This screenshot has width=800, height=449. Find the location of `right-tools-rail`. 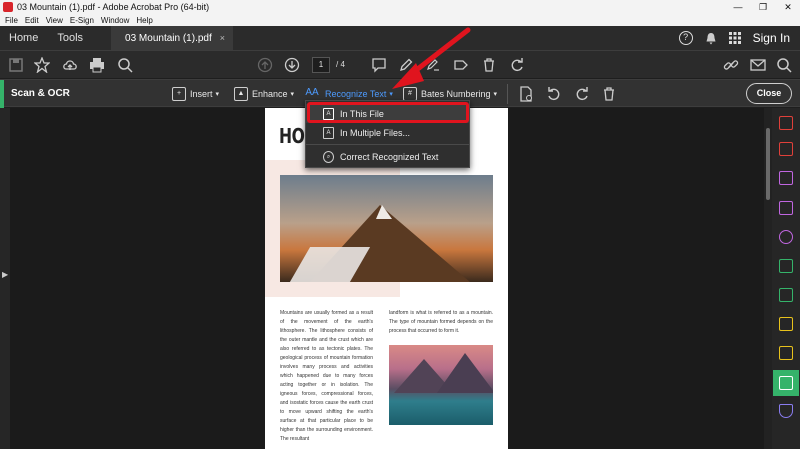

right-tools-rail is located at coordinates (786, 278).